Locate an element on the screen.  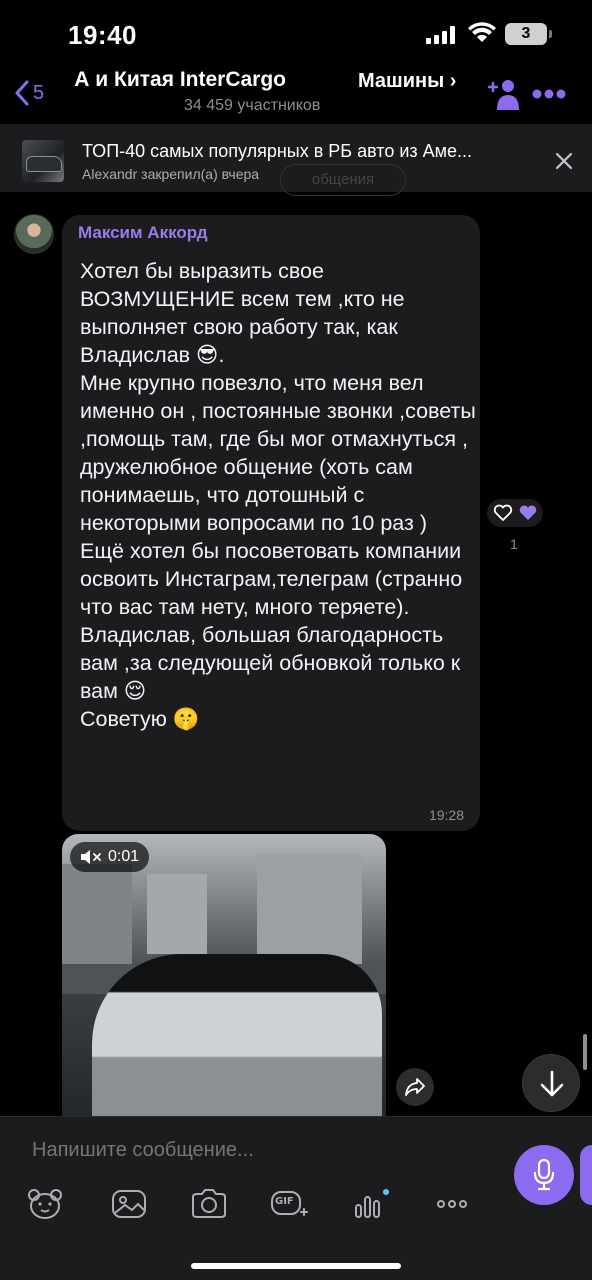
close-icon is located at coordinates (564, 161).